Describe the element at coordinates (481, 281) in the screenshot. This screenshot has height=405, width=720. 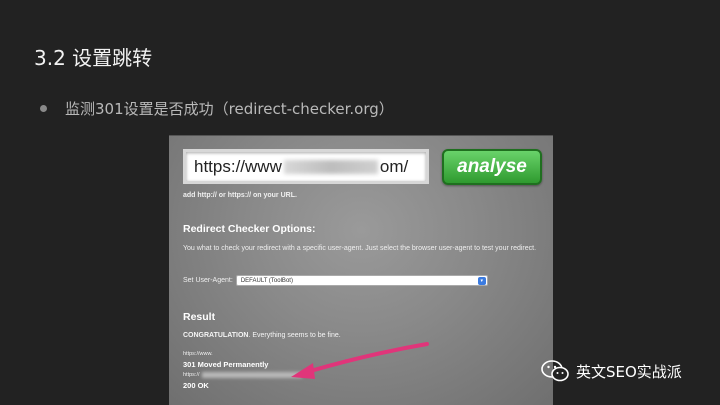
I see `select-arrow-icon: ▾` at that location.